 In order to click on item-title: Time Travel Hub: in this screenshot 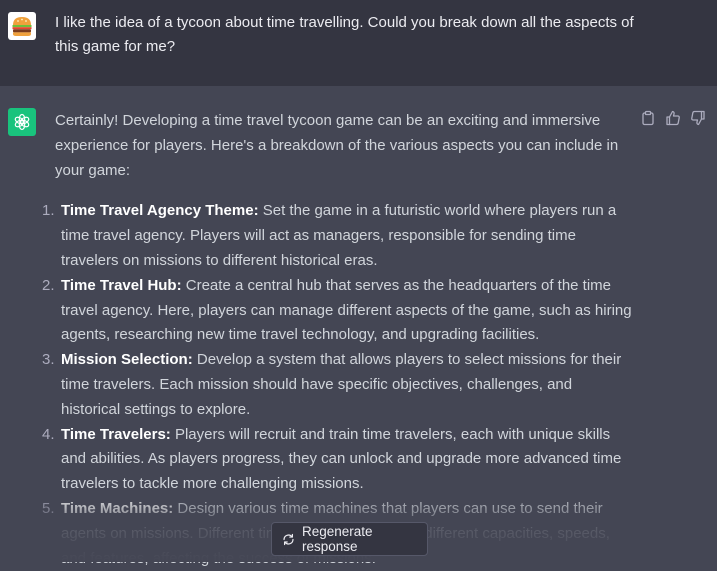, I will do `click(121, 285)`.